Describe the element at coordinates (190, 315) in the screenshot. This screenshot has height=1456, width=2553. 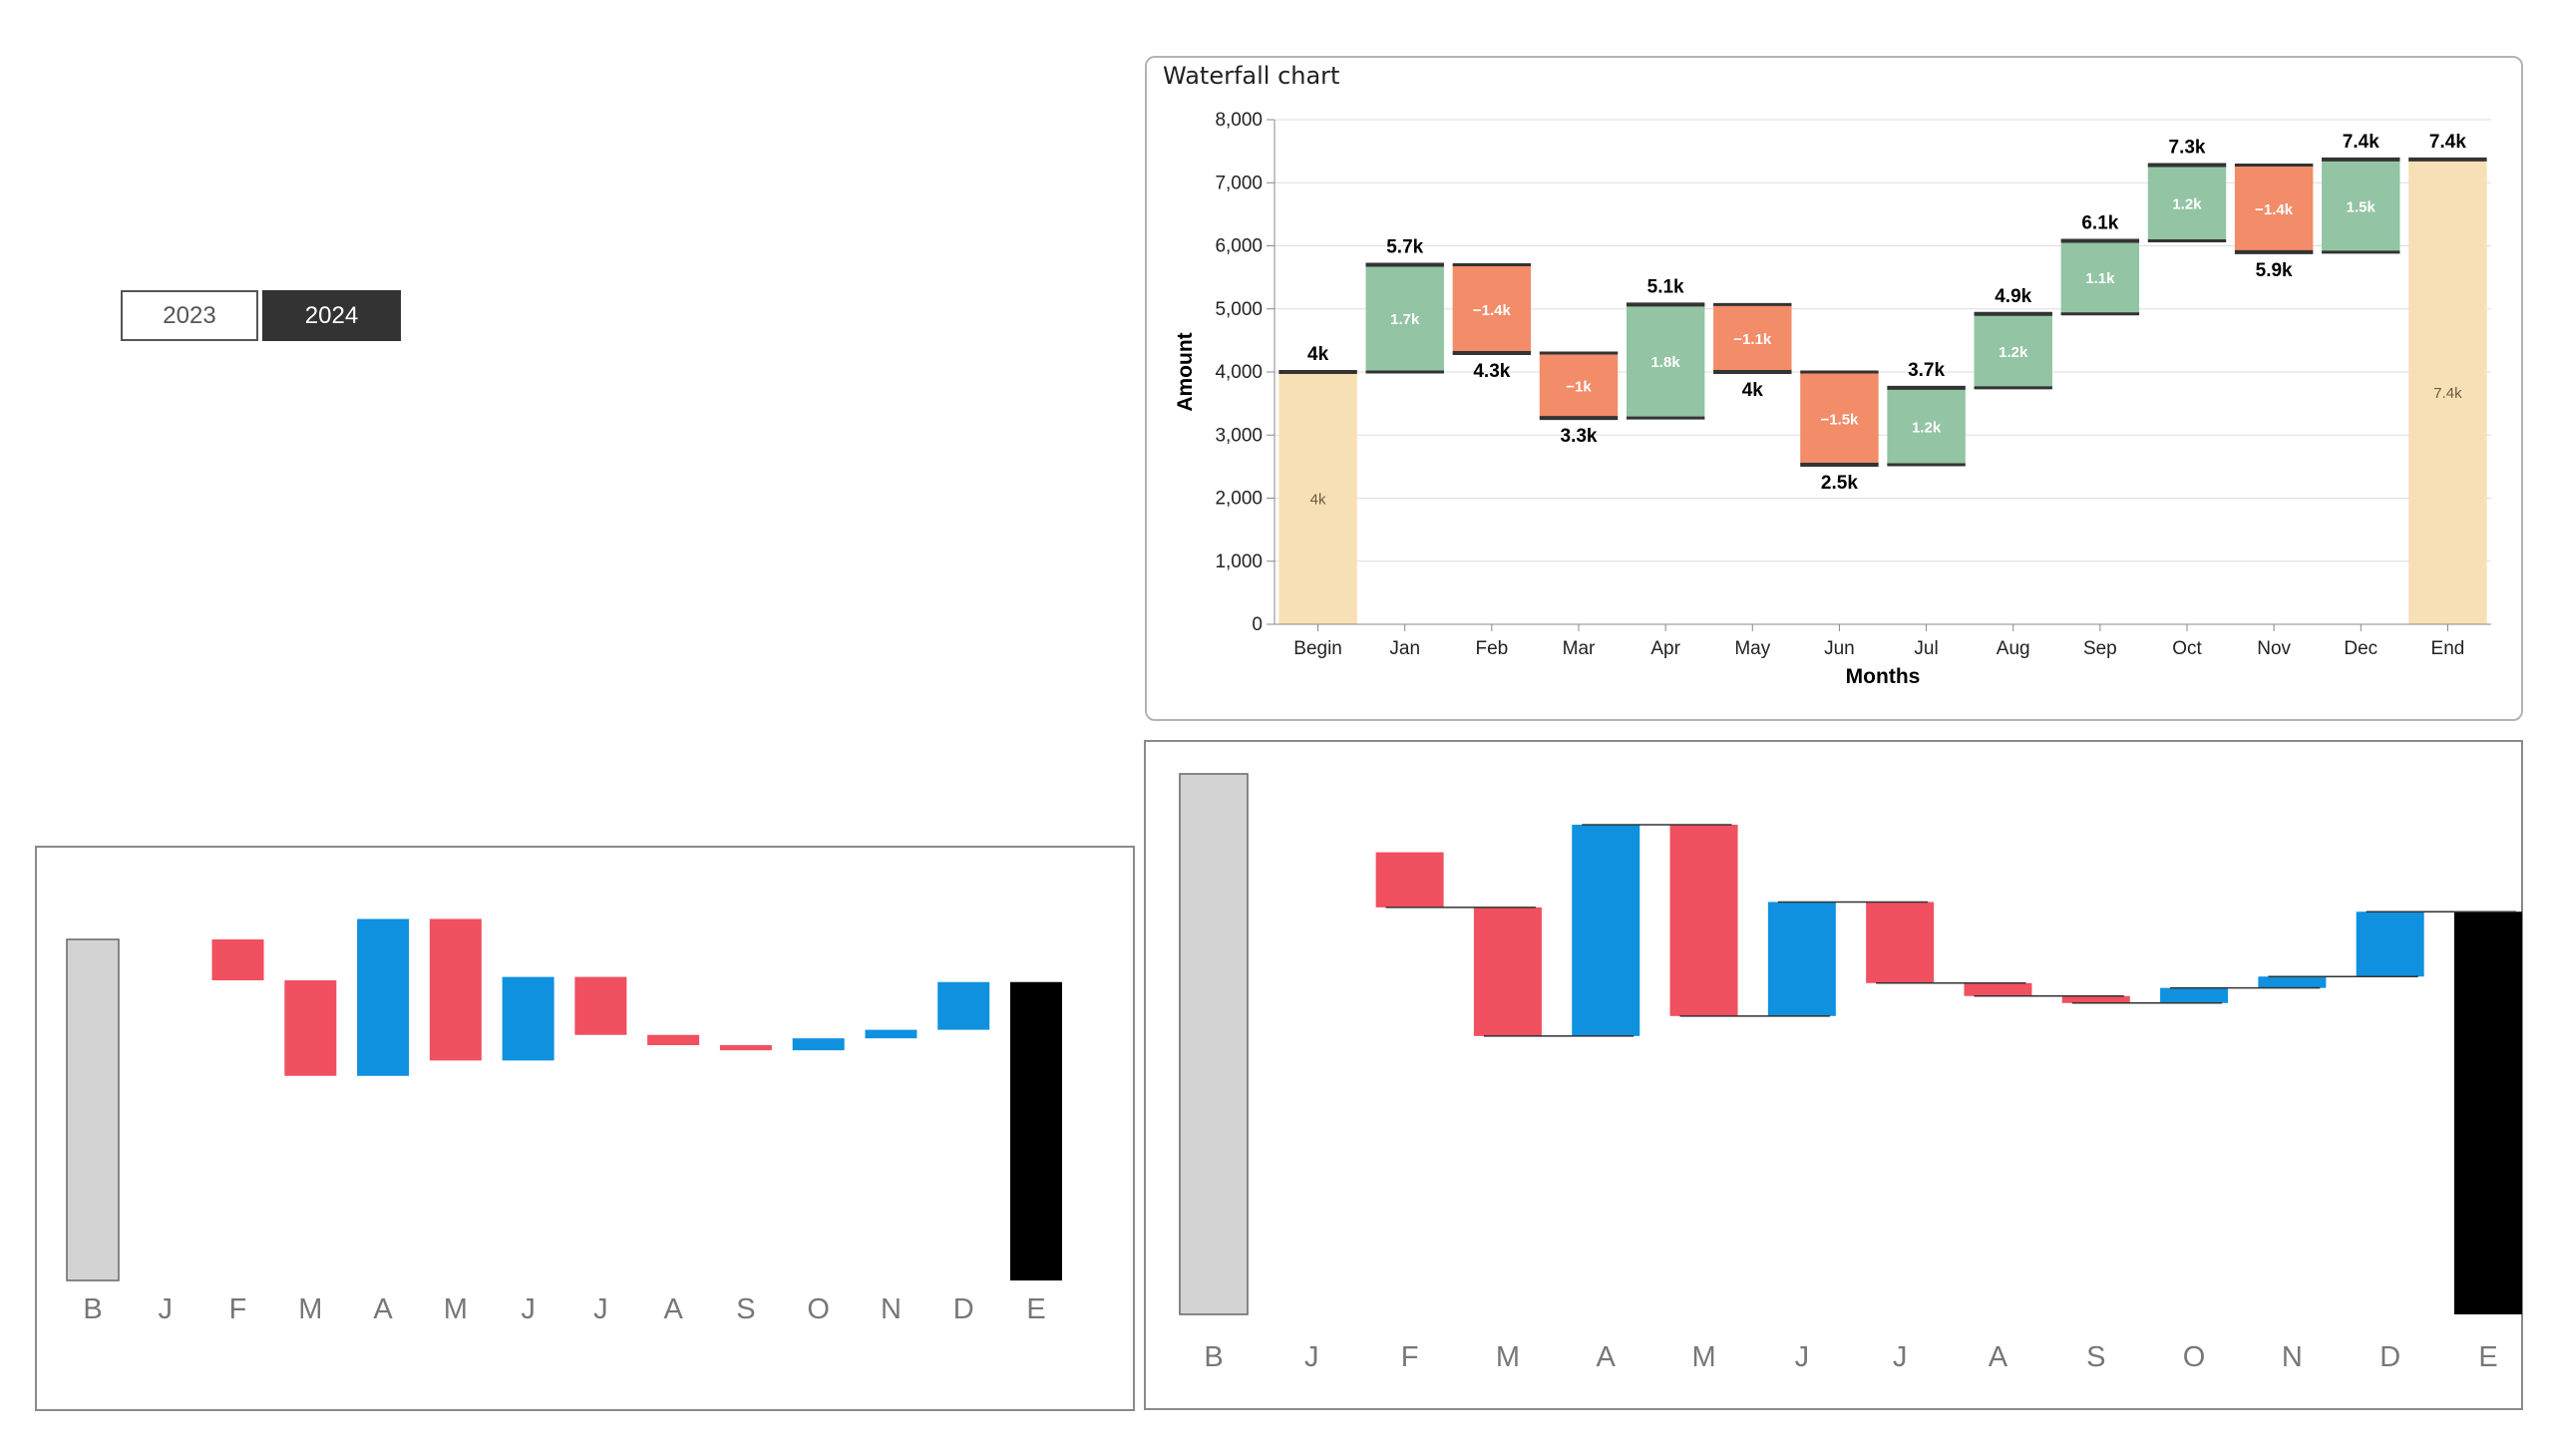
I see `year-2023-button: 2023` at that location.